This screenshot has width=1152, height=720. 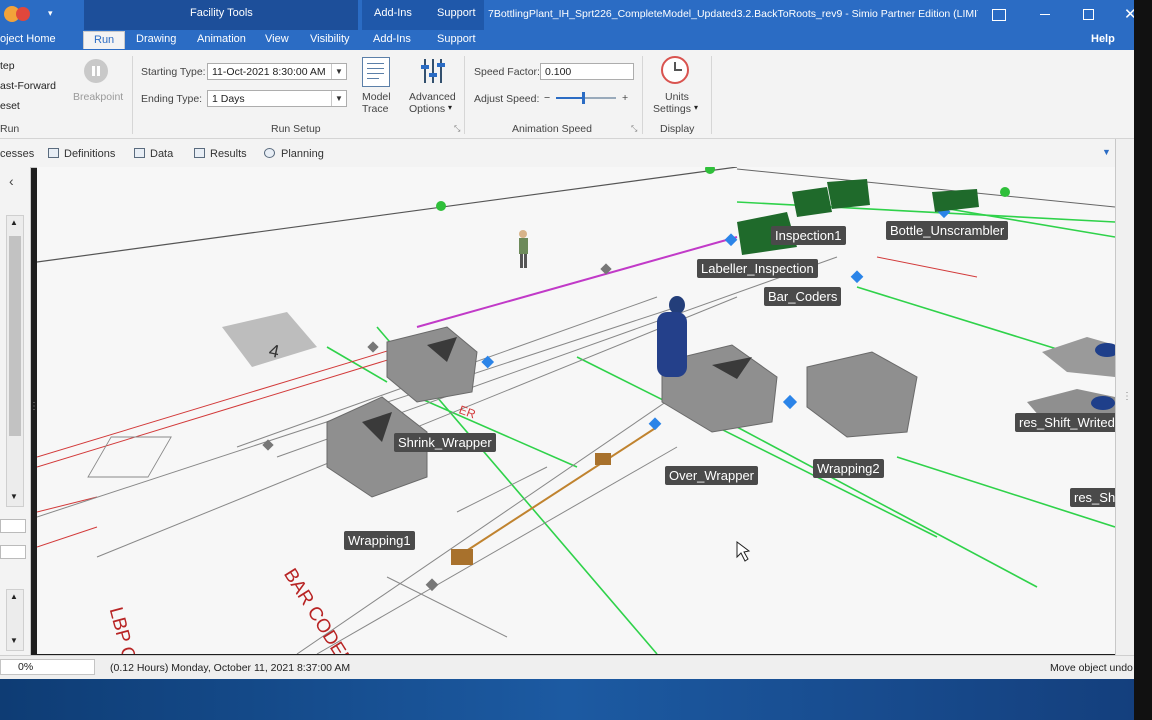 I want to click on machine-block, so click(x=432, y=364).